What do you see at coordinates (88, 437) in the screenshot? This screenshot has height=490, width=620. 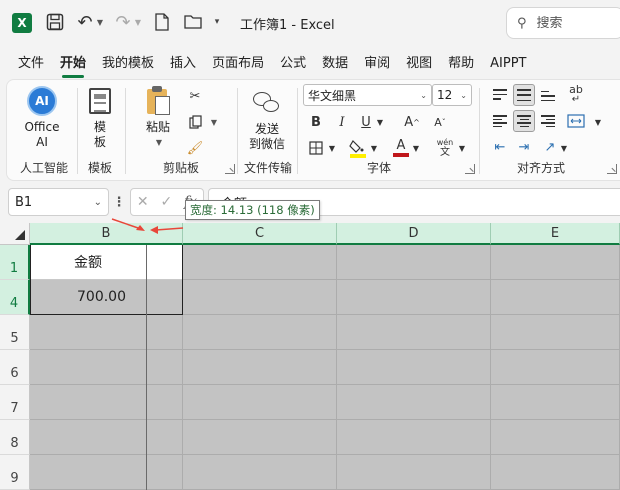 I see `cell-b8` at bounding box center [88, 437].